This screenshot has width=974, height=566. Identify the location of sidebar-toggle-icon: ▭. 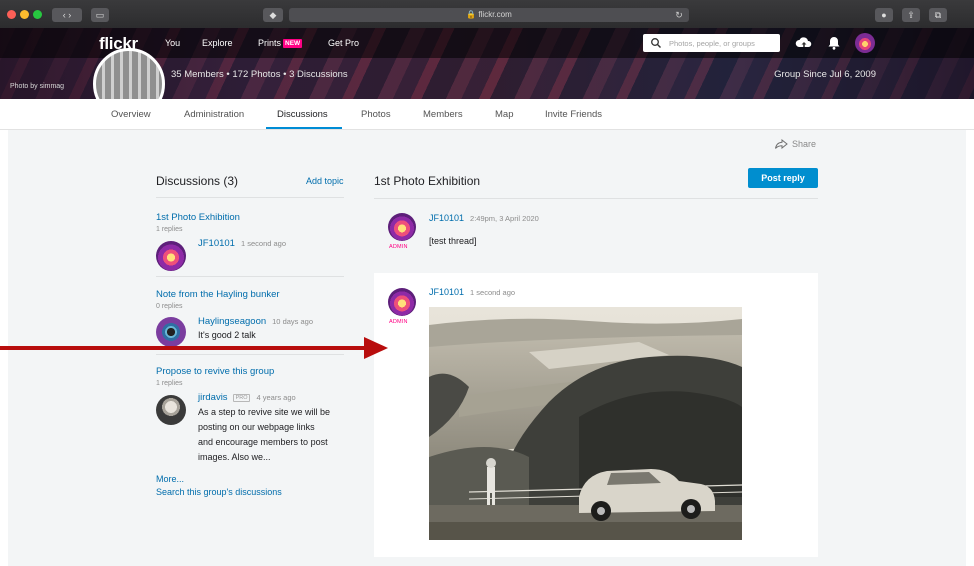
(100, 15).